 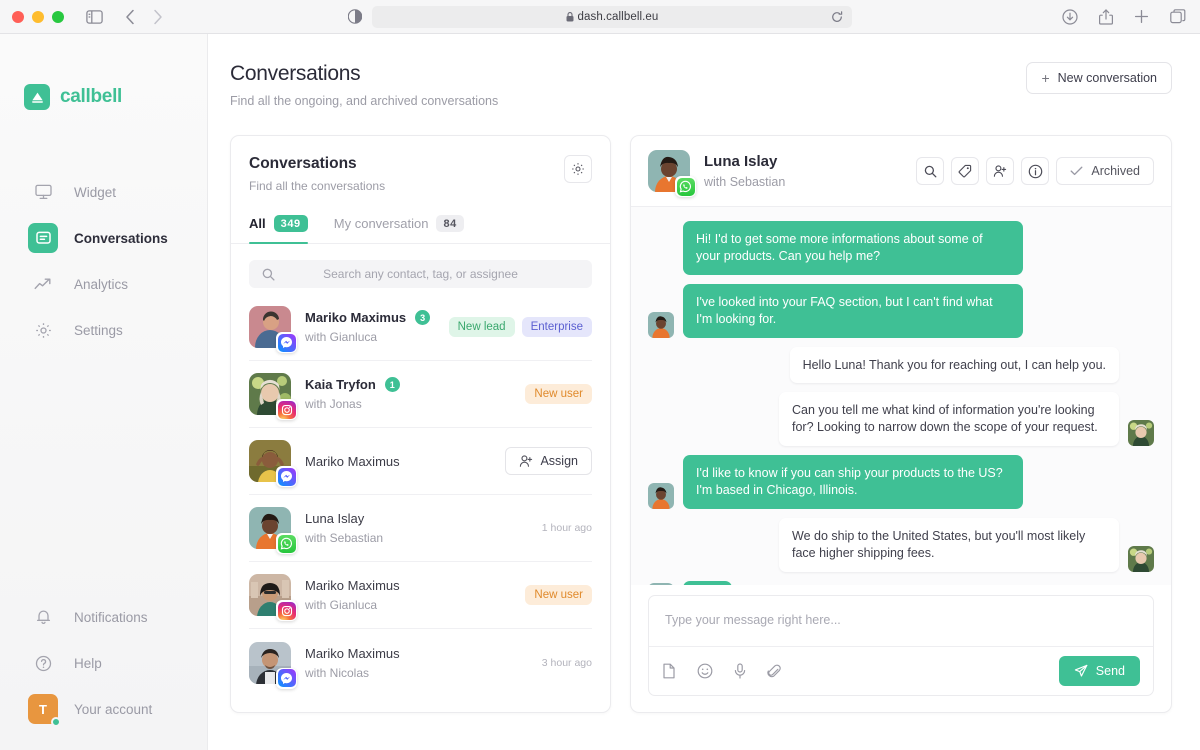 What do you see at coordinates (423, 317) in the screenshot?
I see `unread-badge: 3` at bounding box center [423, 317].